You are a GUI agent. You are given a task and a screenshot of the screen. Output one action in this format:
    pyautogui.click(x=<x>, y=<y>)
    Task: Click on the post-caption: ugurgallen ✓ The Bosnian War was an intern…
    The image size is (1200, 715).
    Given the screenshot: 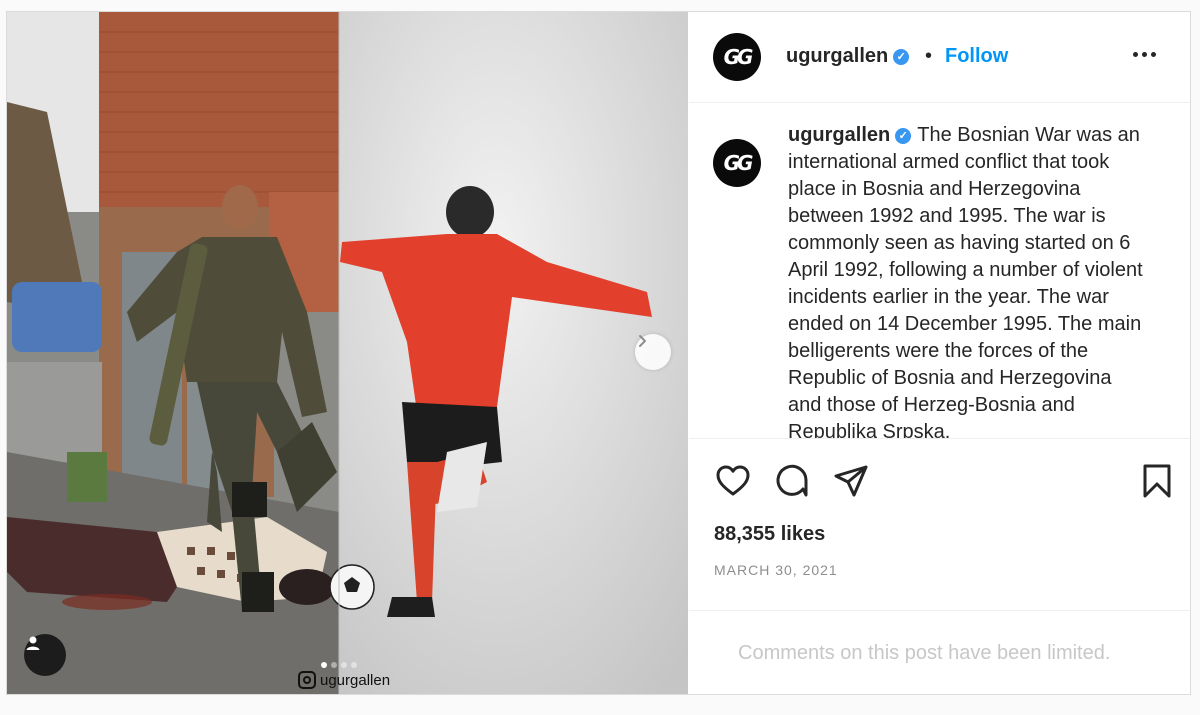 What is the action you would take?
    pyautogui.click(x=968, y=280)
    